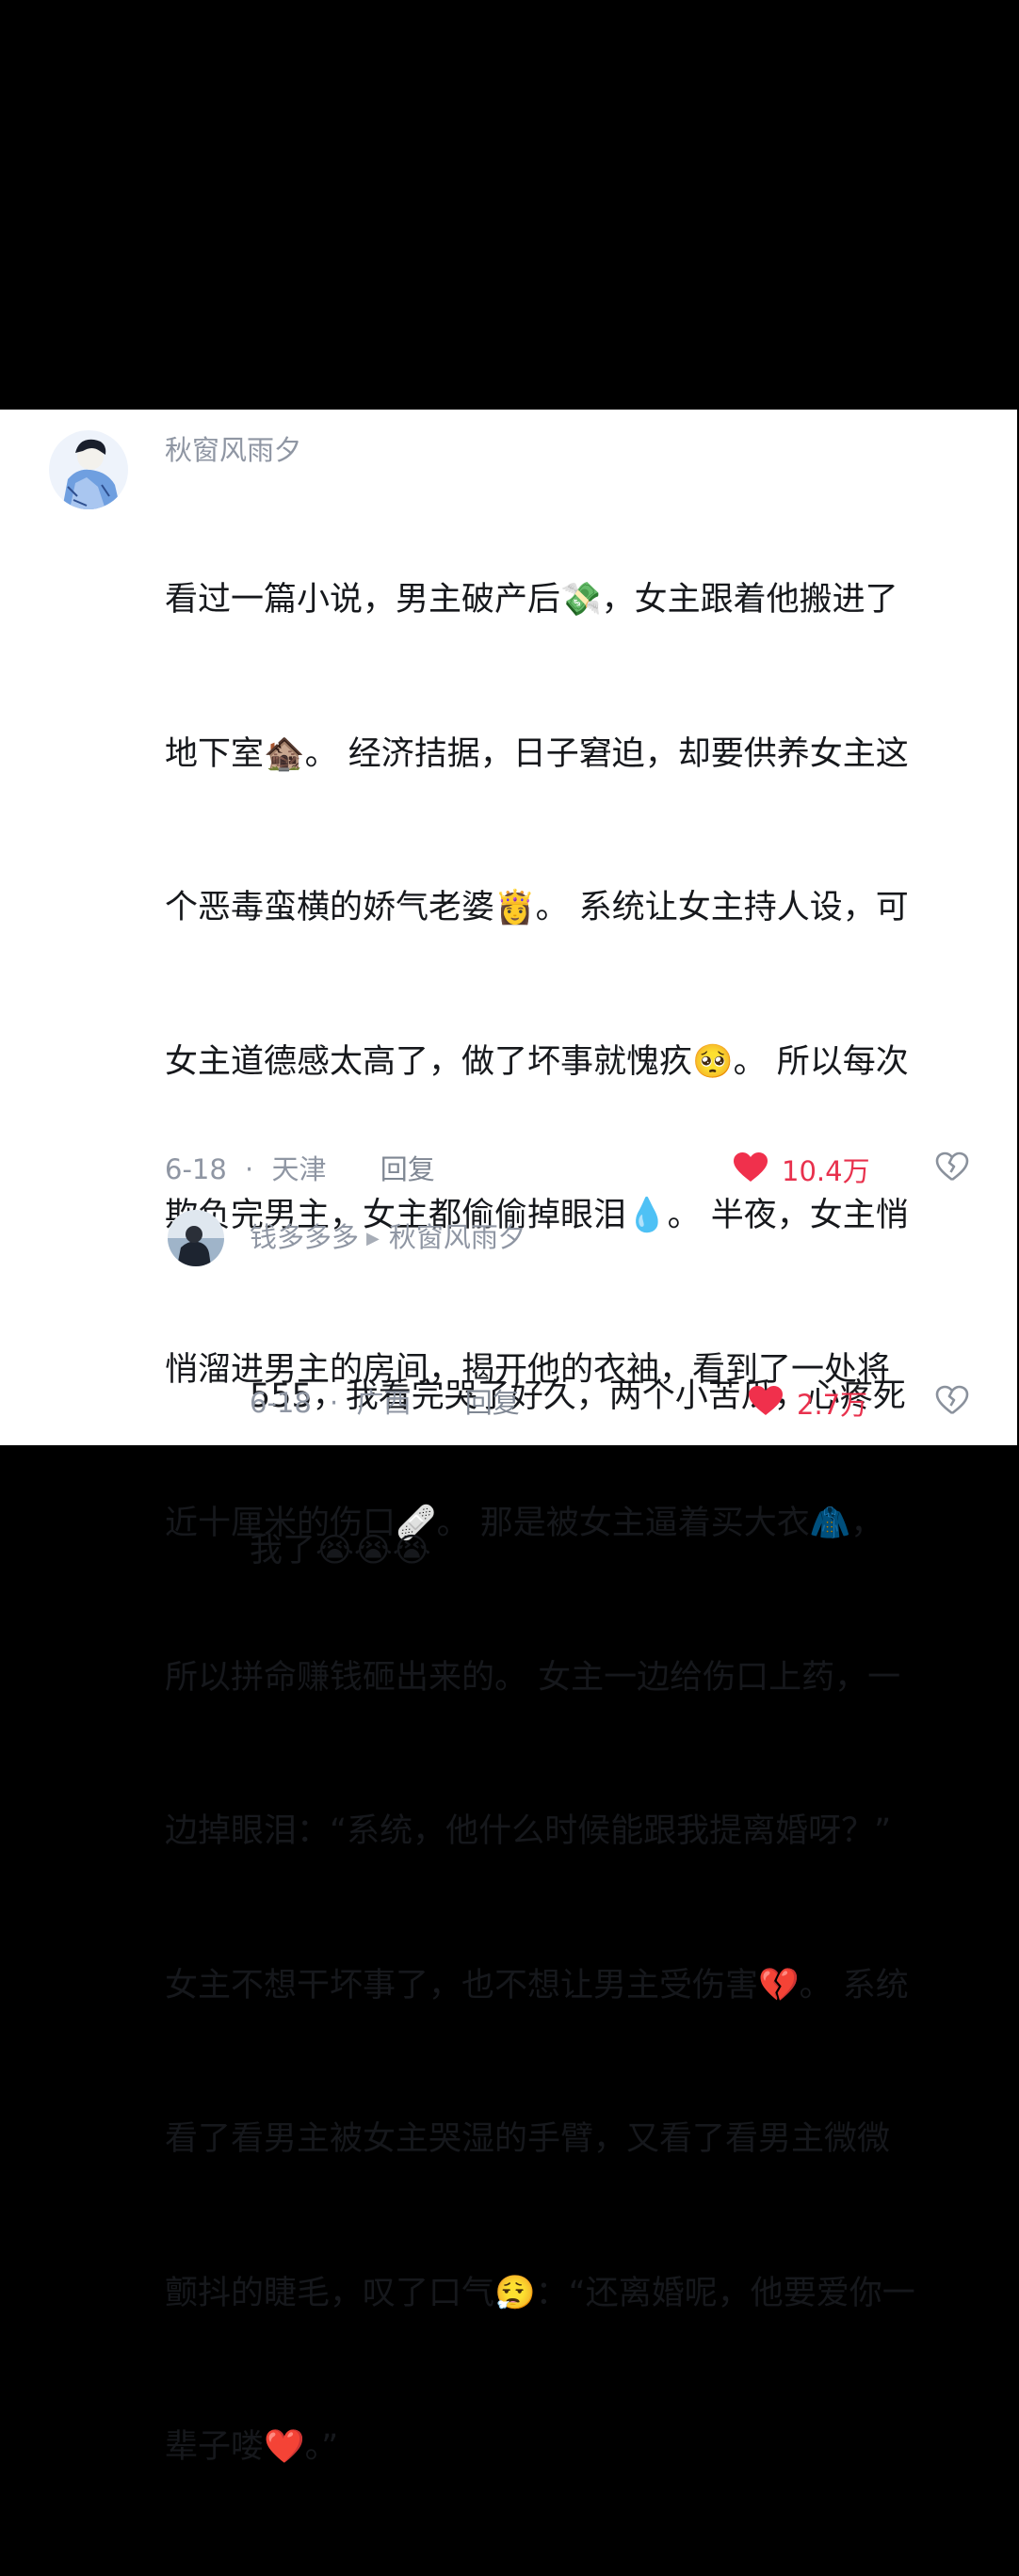 The image size is (1019, 2576). I want to click on comment-meta: 6-18 · 天津 回复, so click(300, 1167).